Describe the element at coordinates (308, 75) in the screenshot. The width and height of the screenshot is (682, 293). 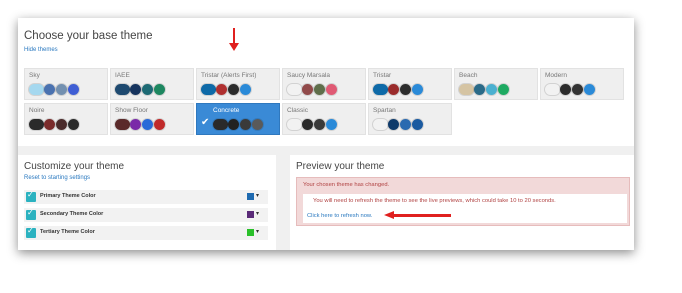
I see `theme-name: Saucy Marsala` at that location.